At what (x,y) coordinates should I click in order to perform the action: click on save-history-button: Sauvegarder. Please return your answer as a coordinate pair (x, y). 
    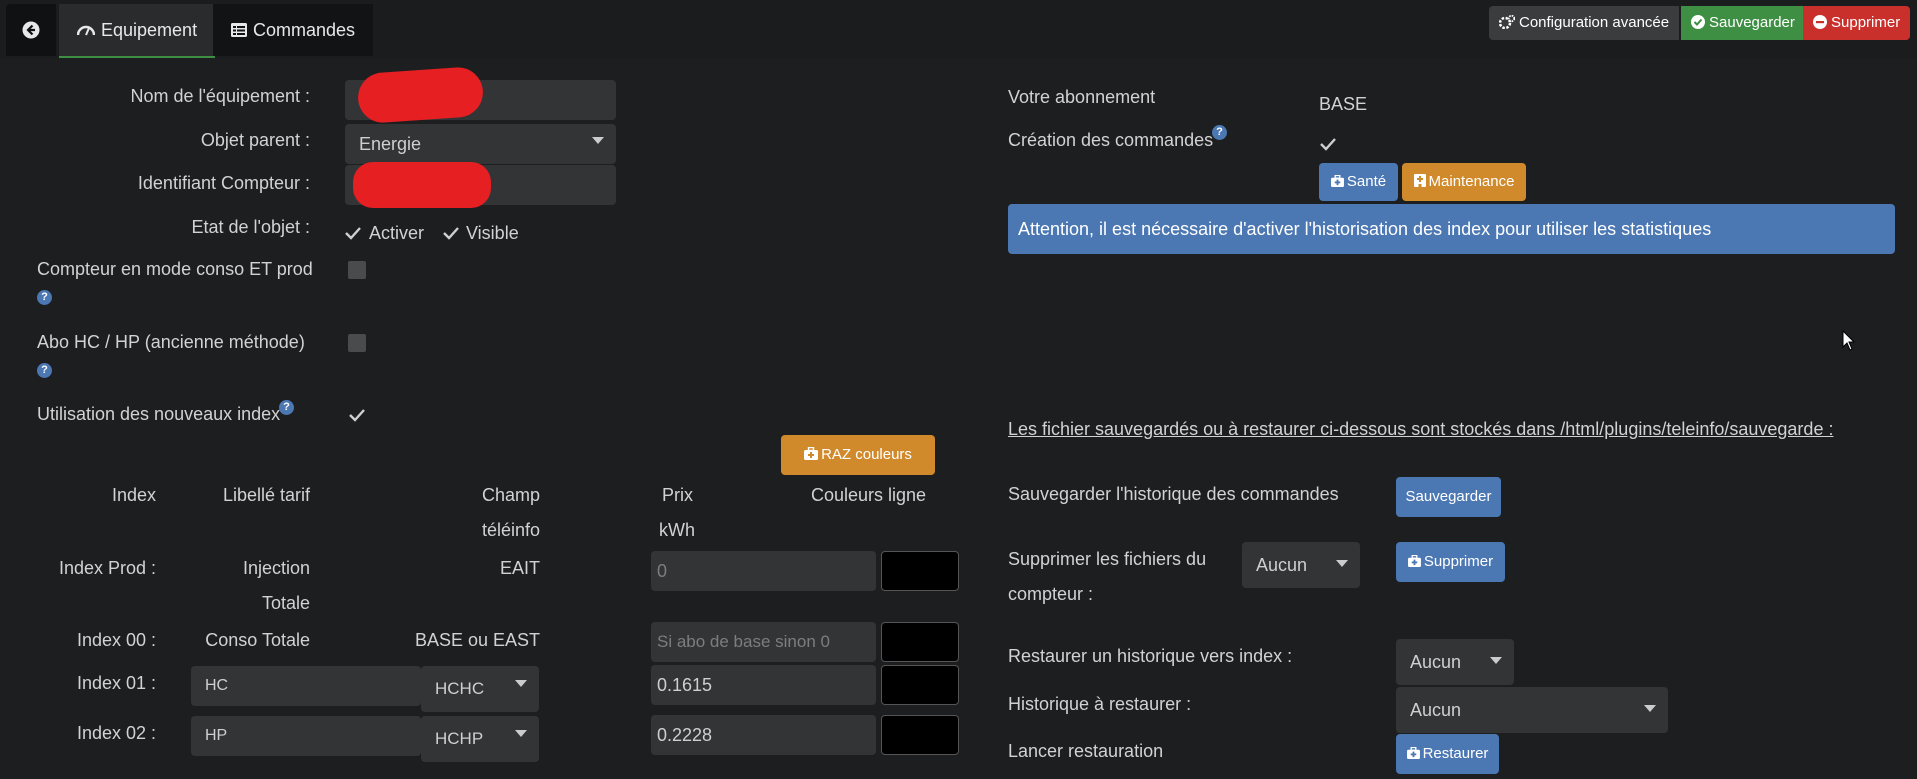
    Looking at the image, I should click on (1448, 497).